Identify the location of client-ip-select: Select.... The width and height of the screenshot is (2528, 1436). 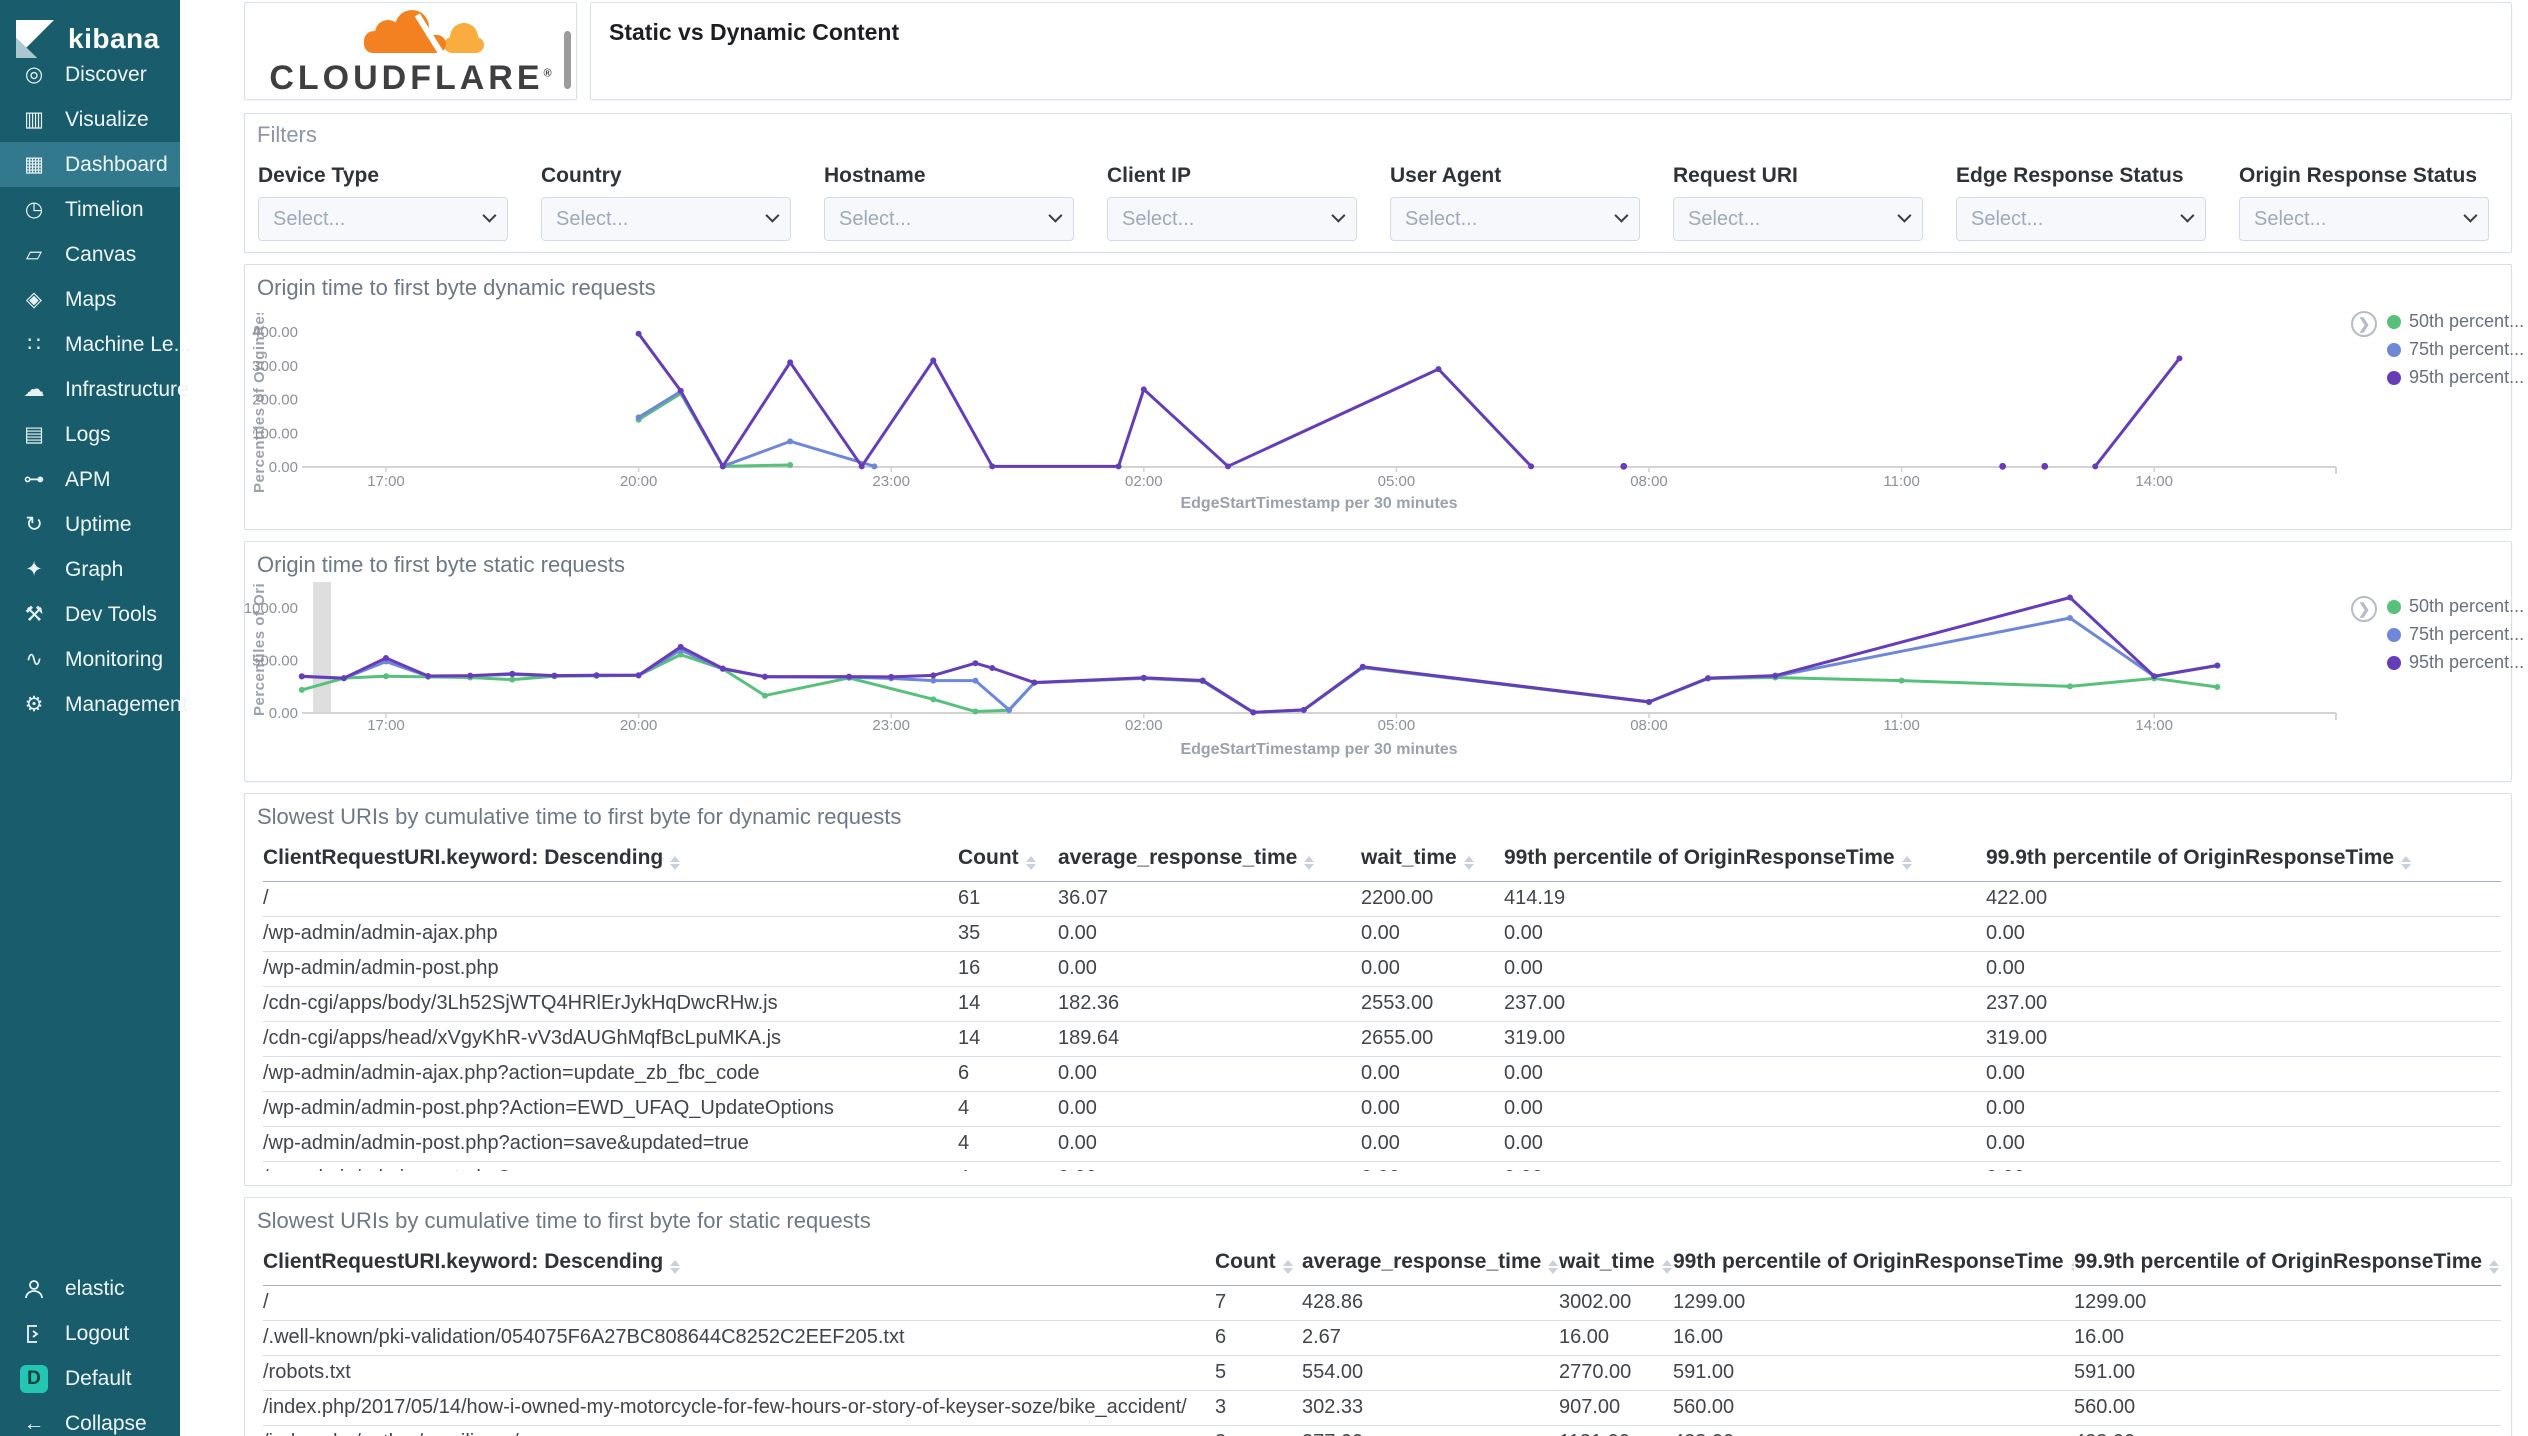
(1232, 219).